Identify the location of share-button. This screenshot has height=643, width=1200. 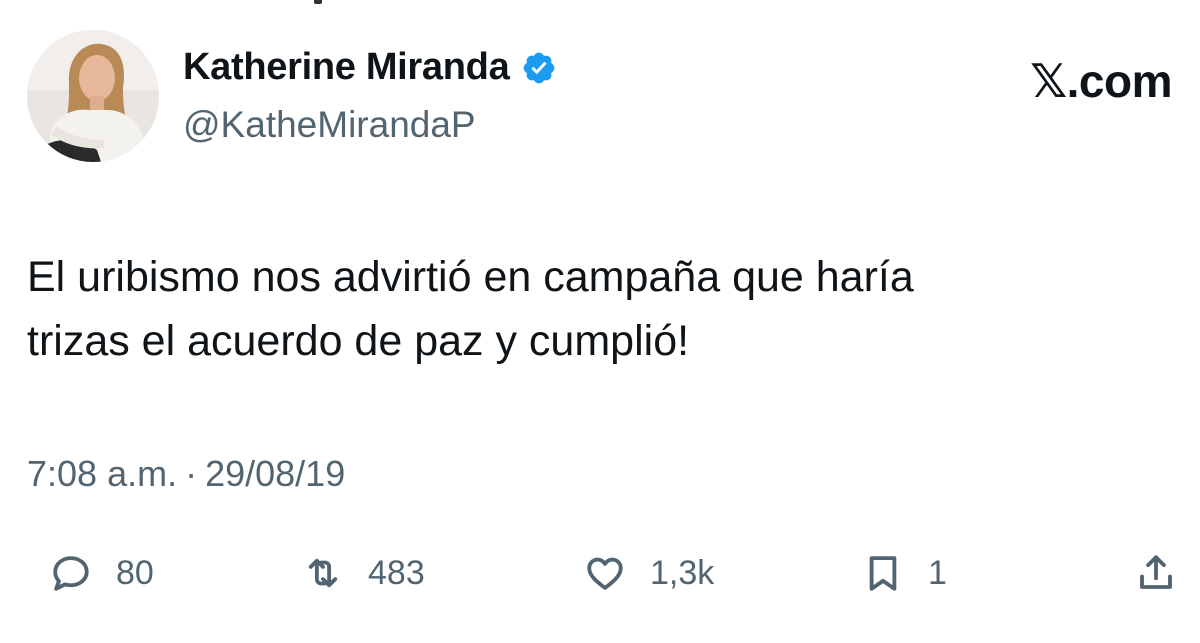
(1156, 573).